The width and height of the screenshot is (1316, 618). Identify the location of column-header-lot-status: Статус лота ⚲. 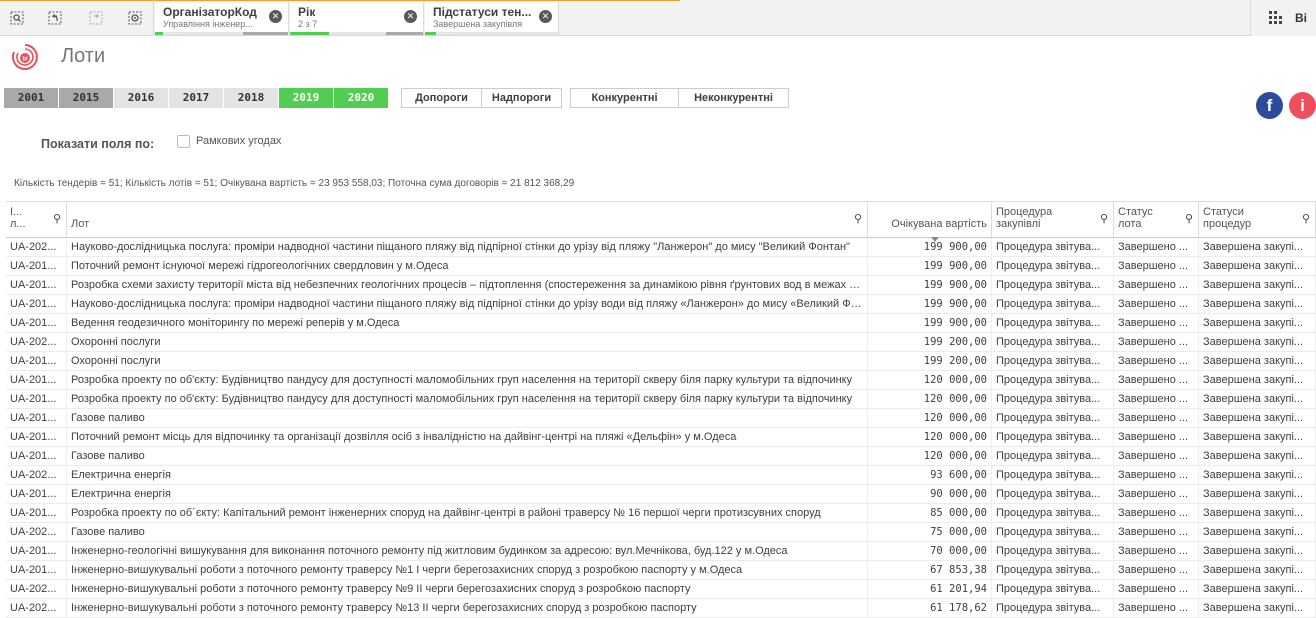
(1156, 220).